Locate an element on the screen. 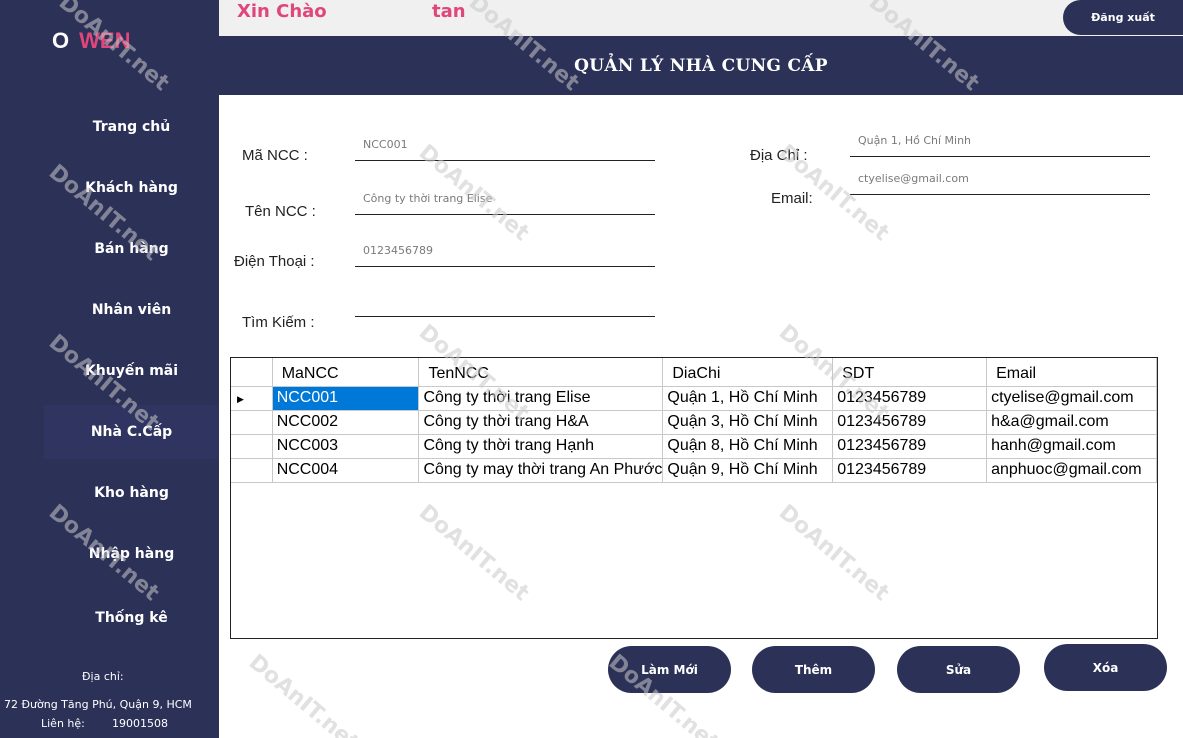 Image resolution: width=1183 pixels, height=738 pixels. dien-thoai-field is located at coordinates (505, 252).